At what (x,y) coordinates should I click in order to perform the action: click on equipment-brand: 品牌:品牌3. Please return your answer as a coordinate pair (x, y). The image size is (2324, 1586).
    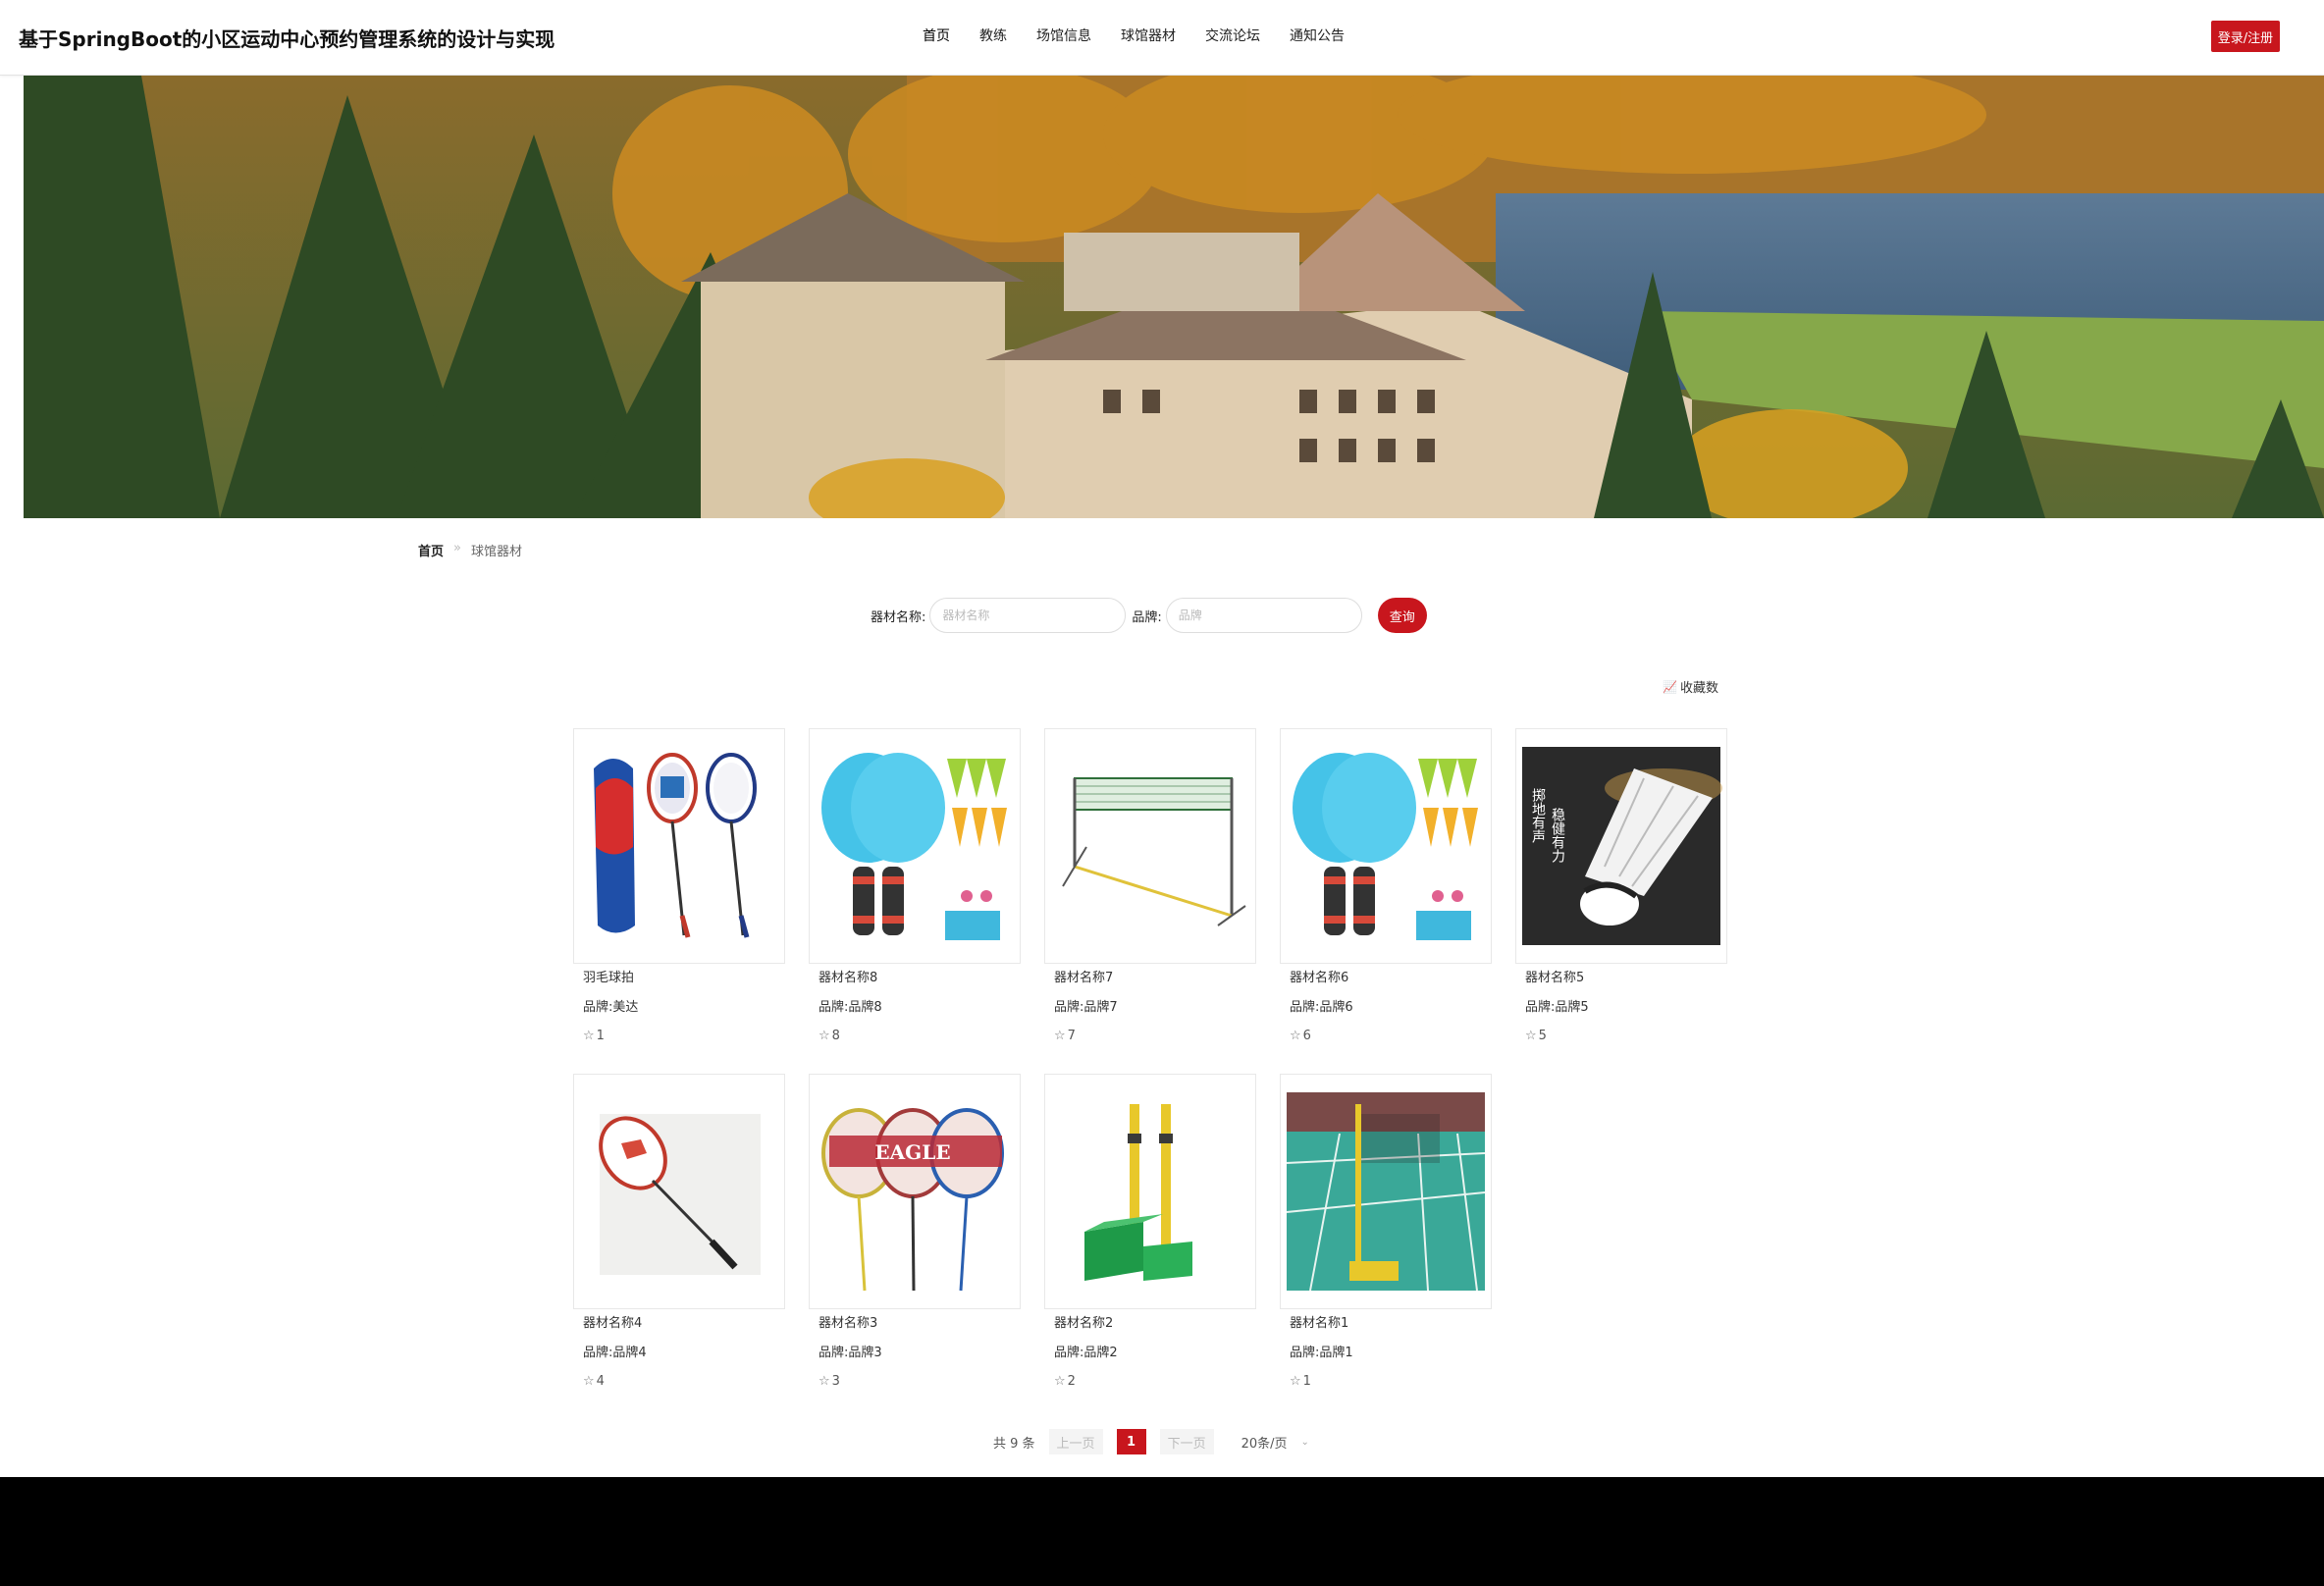
    Looking at the image, I should click on (851, 1353).